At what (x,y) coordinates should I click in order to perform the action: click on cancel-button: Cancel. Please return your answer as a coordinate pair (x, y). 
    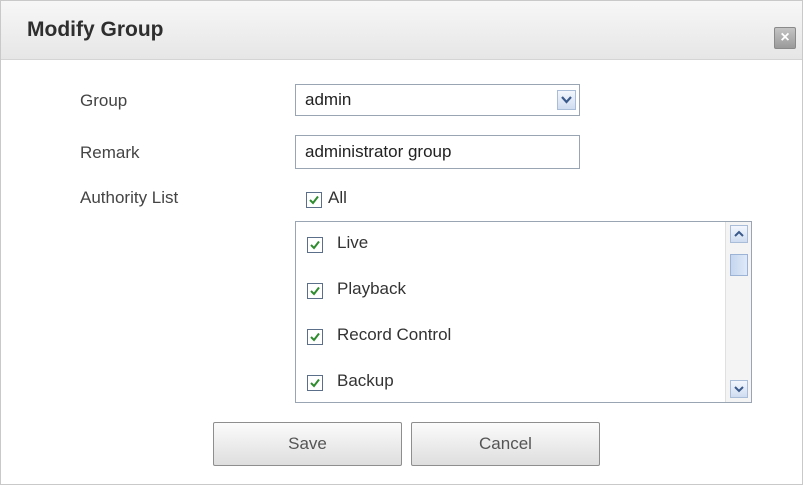
    Looking at the image, I should click on (505, 444).